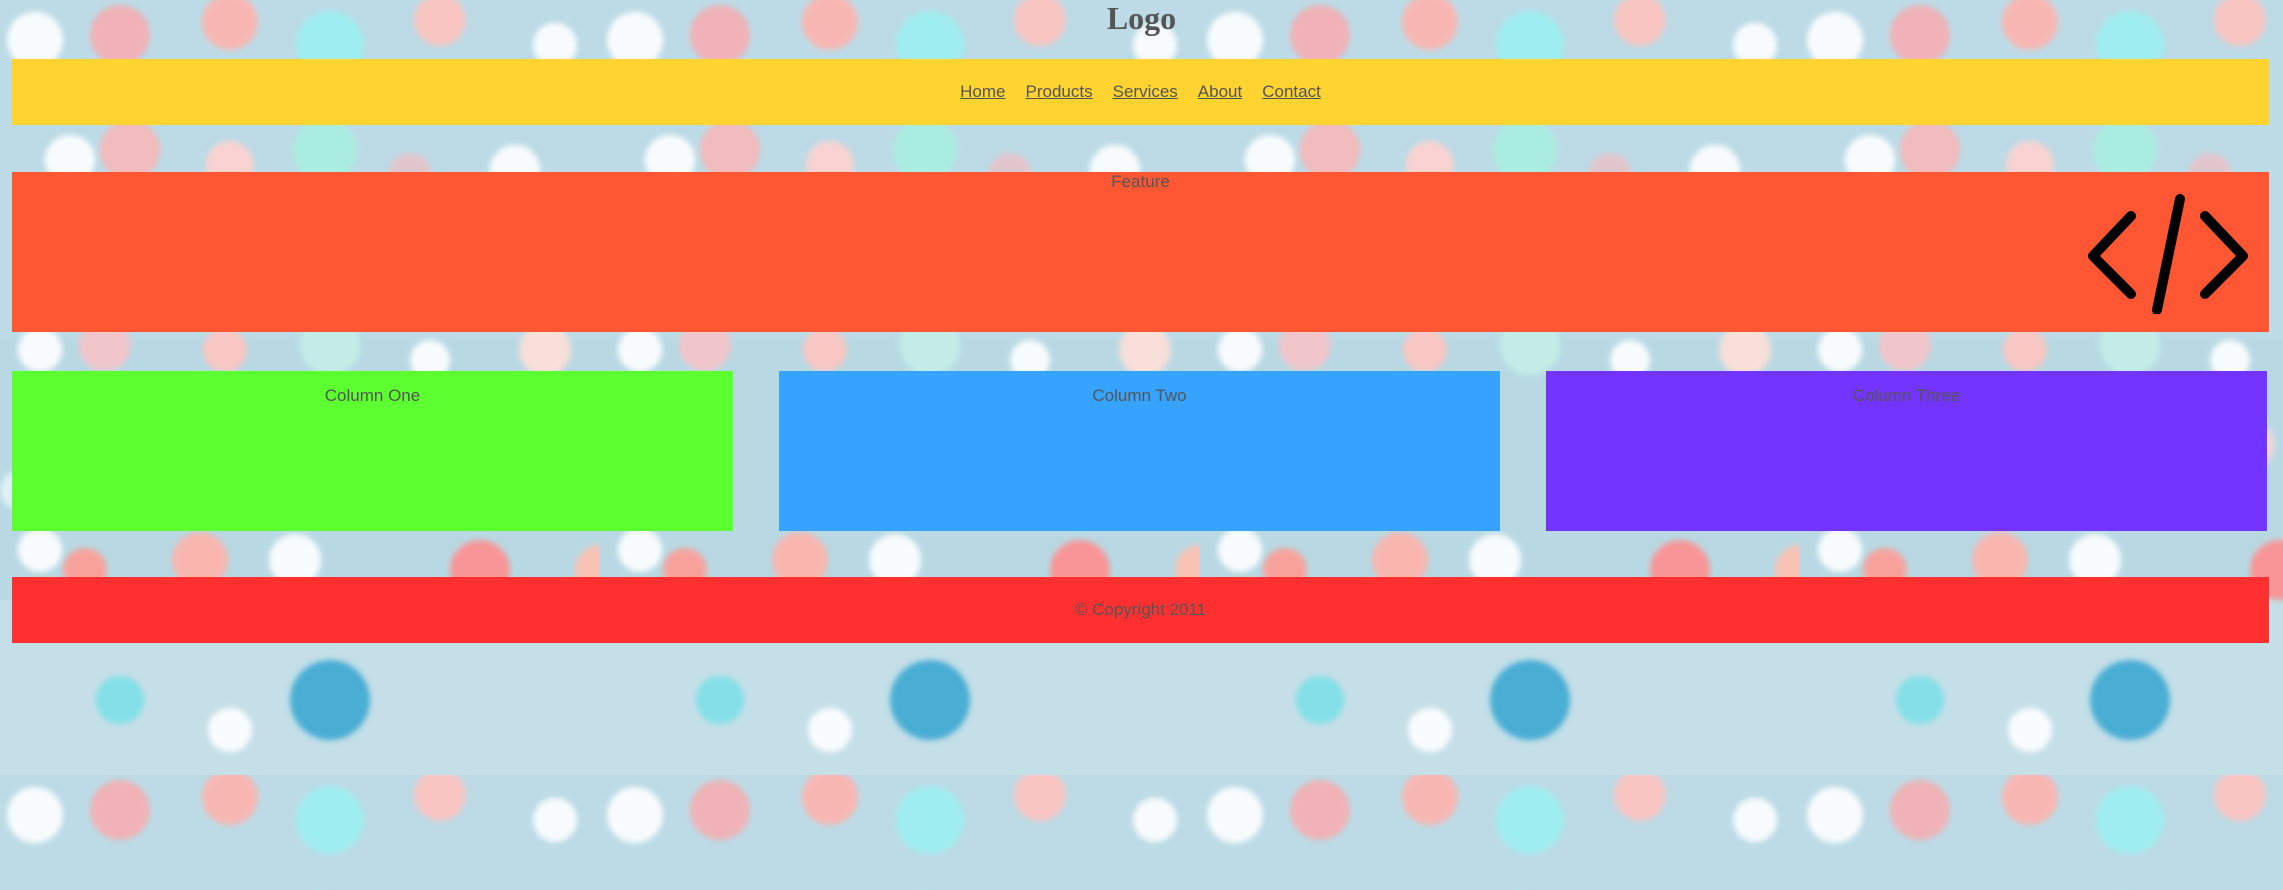 The image size is (2283, 890). Describe the element at coordinates (2168, 254) in the screenshot. I see `code-icon` at that location.